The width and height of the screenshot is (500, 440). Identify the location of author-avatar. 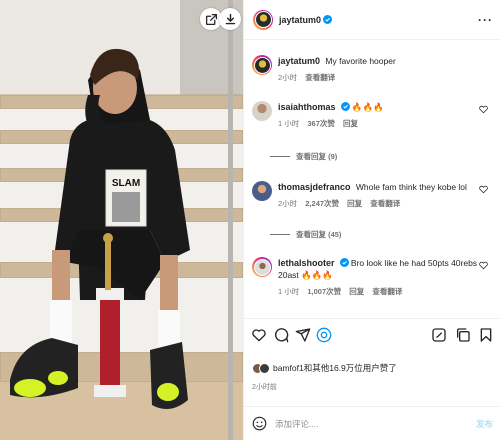
(263, 19).